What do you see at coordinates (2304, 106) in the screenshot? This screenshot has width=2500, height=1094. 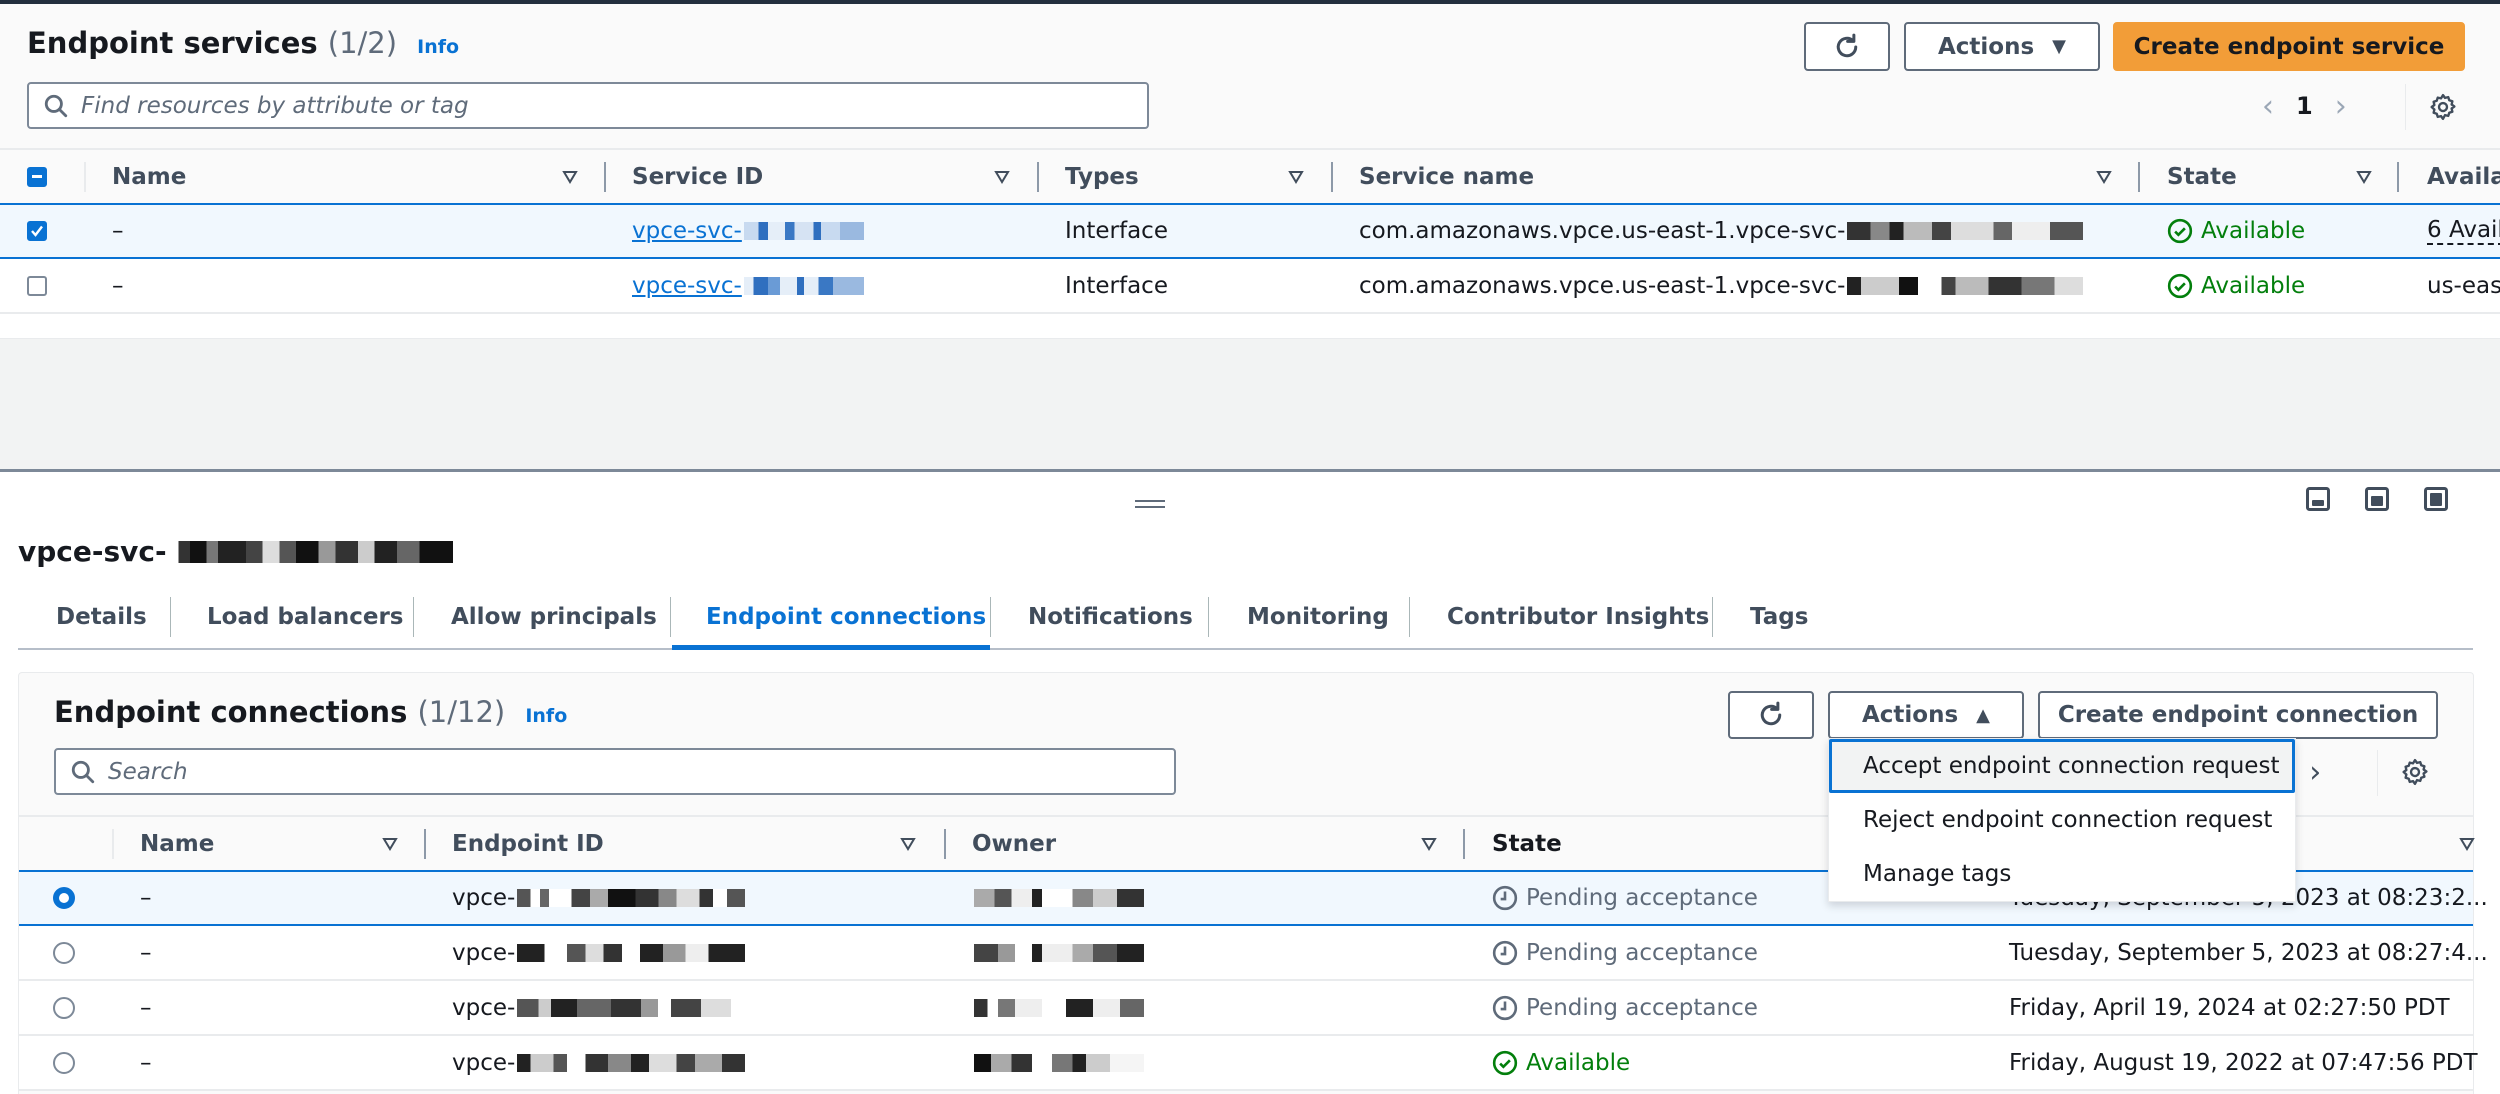 I see `pagination-current-page: 1` at bounding box center [2304, 106].